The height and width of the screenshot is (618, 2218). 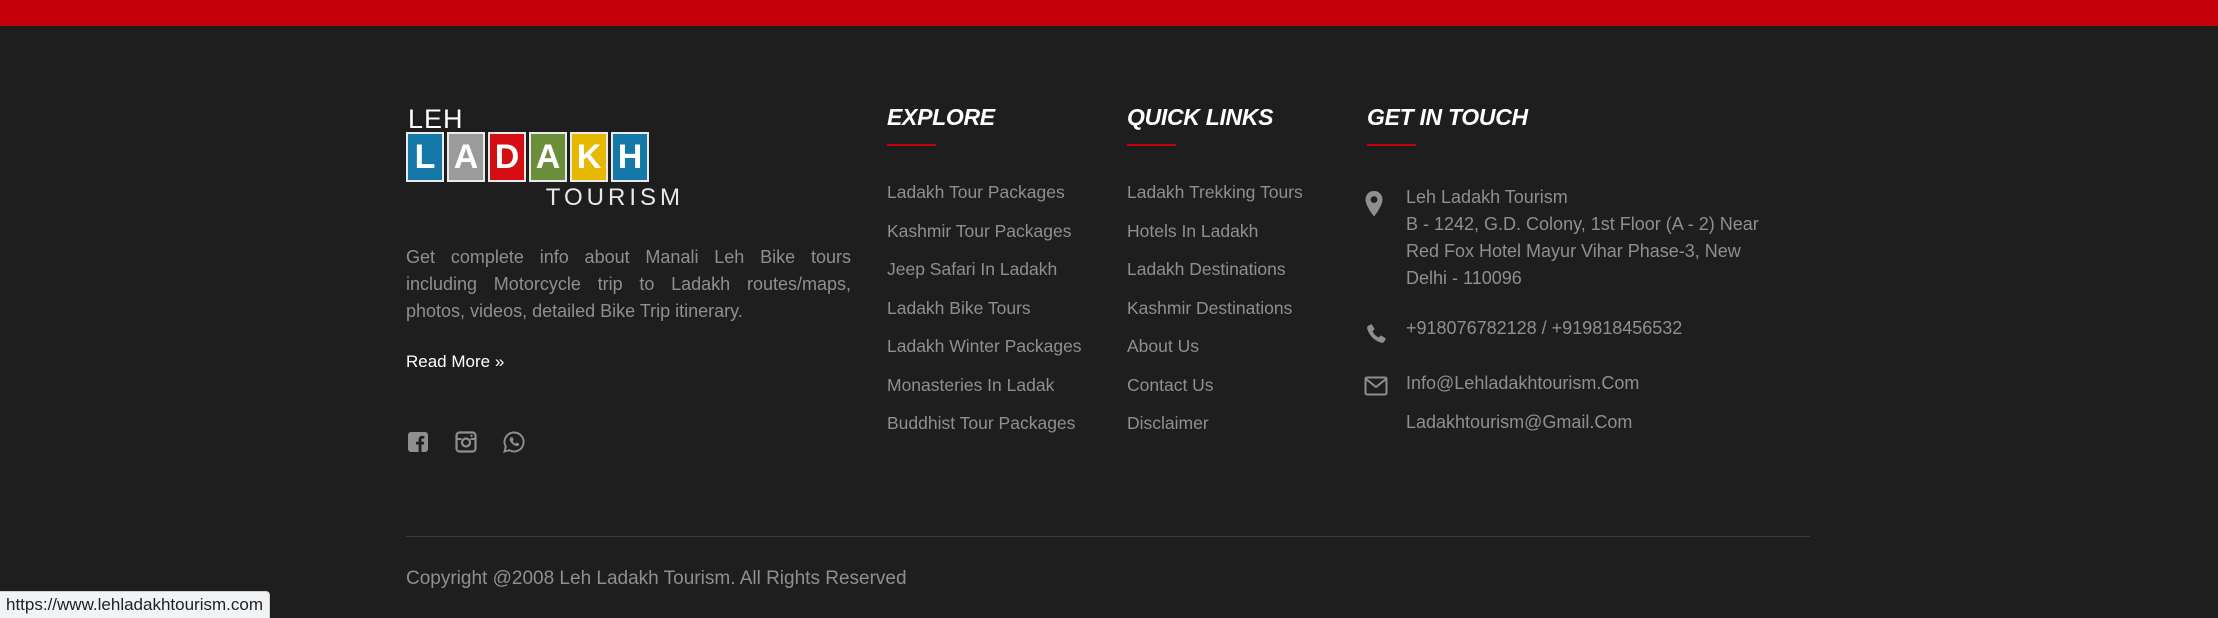 I want to click on envelope-icon, so click(x=1376, y=386).